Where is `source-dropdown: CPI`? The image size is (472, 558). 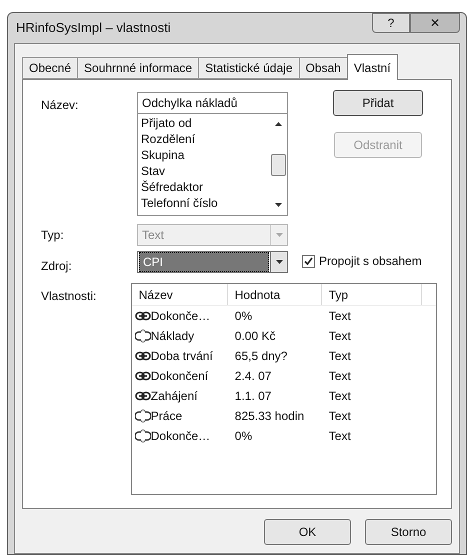 source-dropdown: CPI is located at coordinates (212, 262).